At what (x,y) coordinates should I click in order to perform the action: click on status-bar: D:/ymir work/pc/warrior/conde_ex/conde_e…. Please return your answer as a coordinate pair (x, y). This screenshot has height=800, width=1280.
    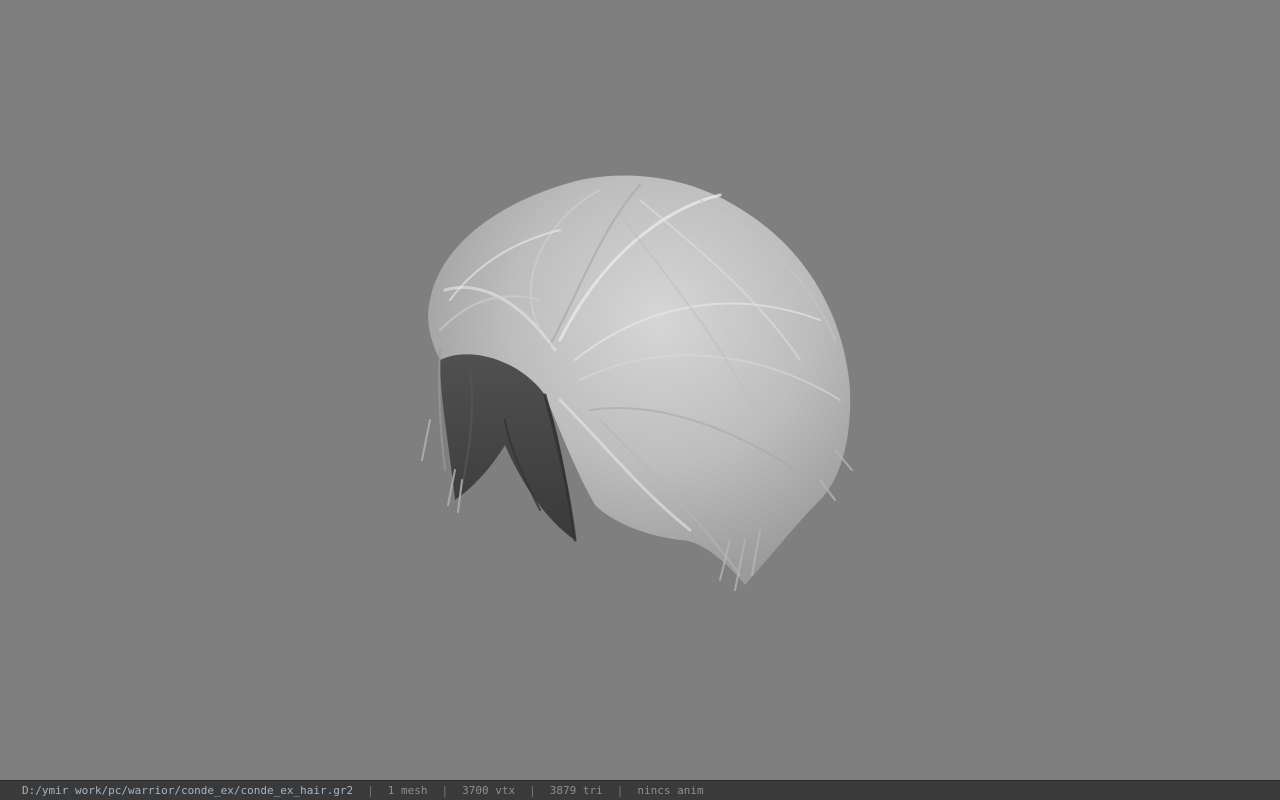
    Looking at the image, I should click on (640, 790).